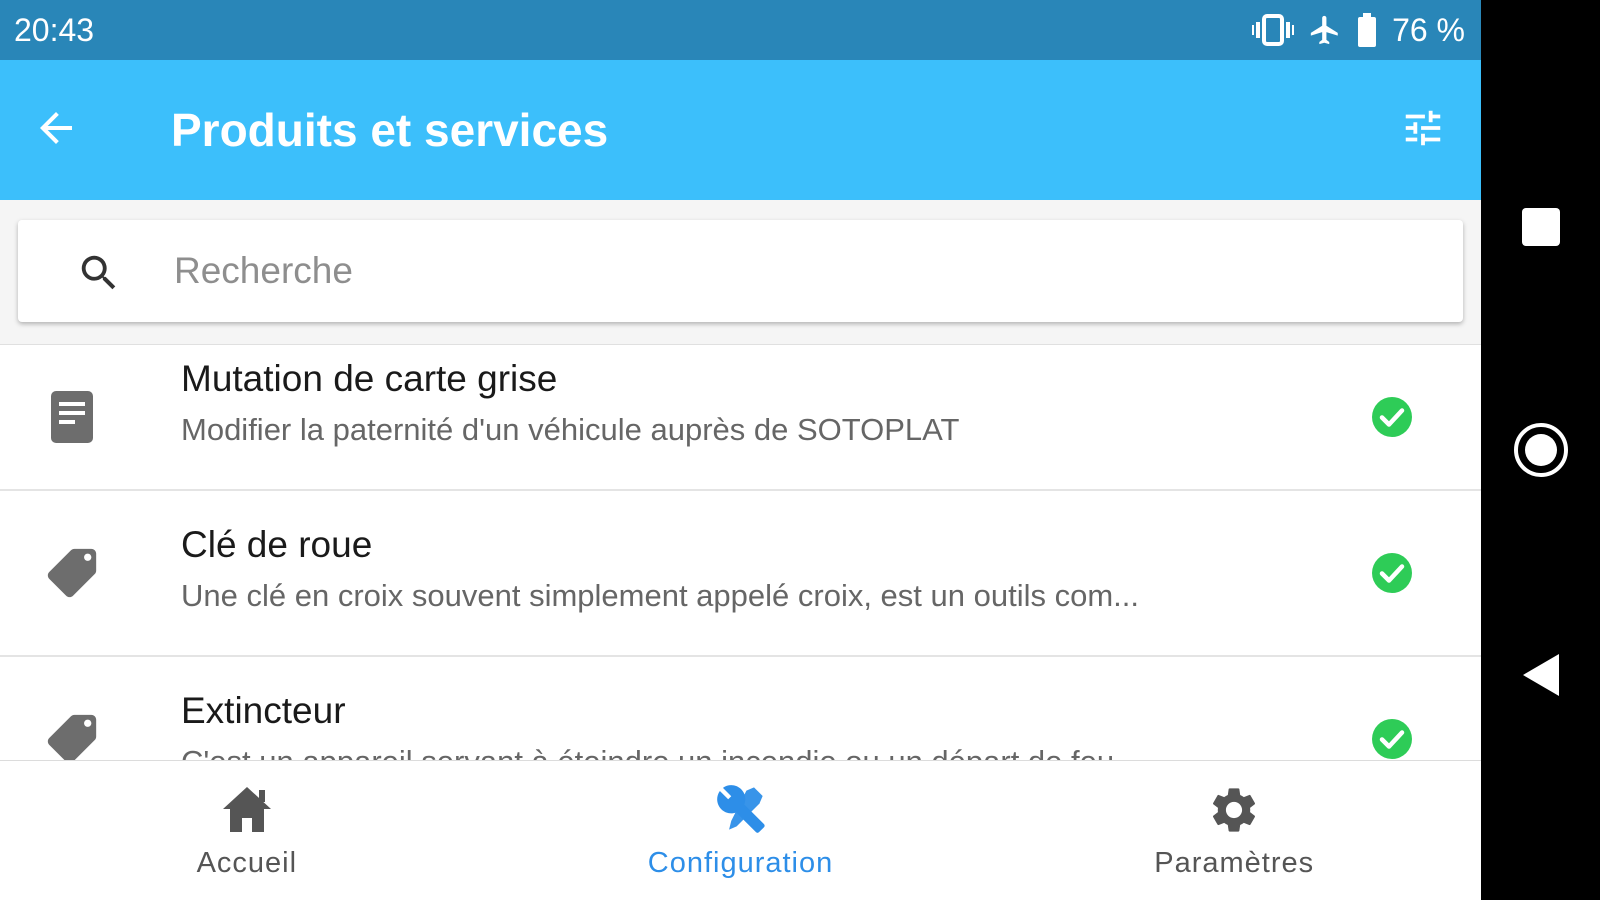 This screenshot has width=1600, height=900. Describe the element at coordinates (1428, 30) in the screenshot. I see `battery-percentage: 76 %` at that location.